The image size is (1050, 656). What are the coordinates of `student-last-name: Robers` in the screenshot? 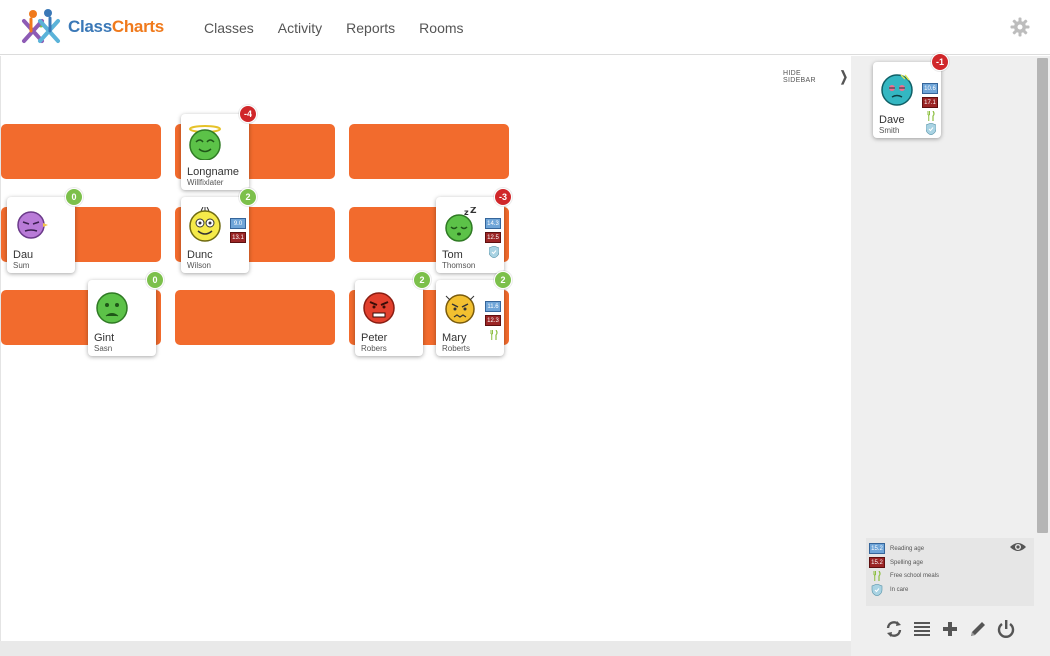 It's located at (374, 348).